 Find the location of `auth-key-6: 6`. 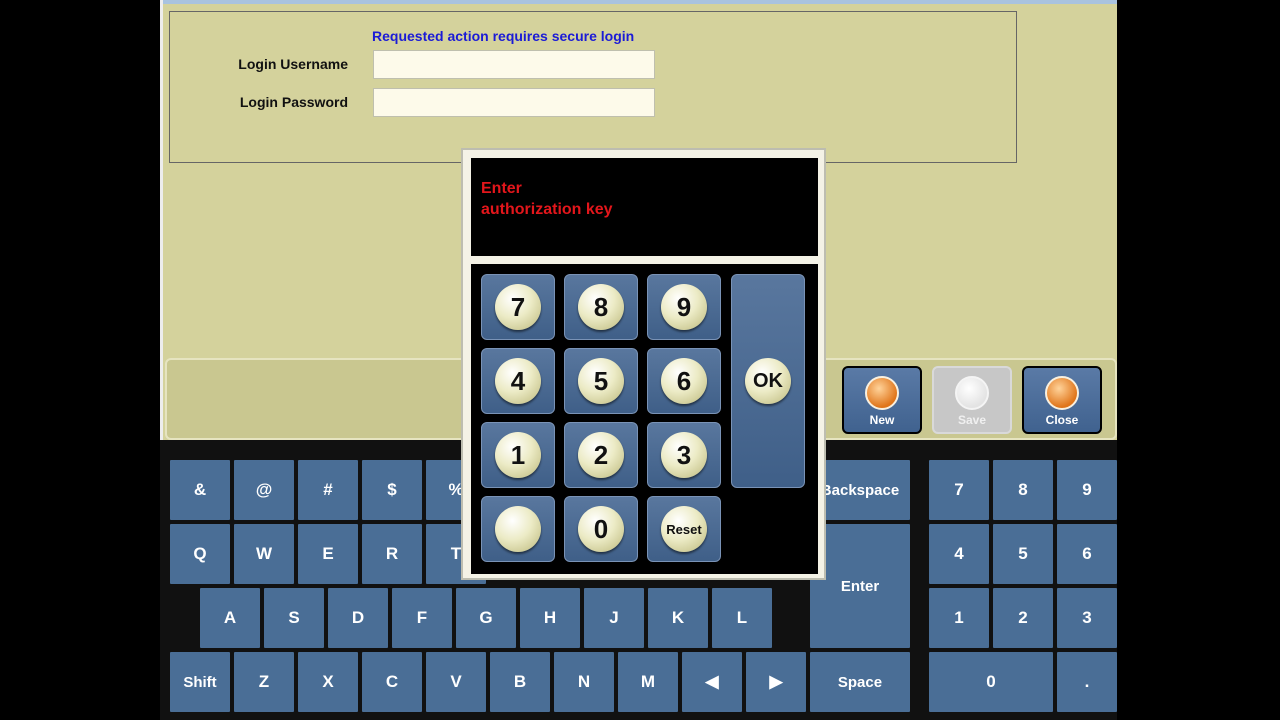

auth-key-6: 6 is located at coordinates (684, 381).